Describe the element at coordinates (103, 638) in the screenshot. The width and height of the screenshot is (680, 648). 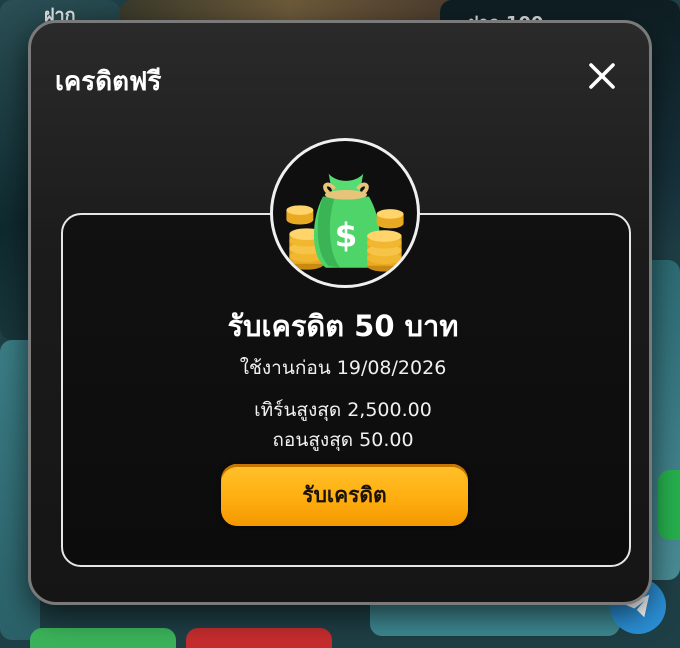
I see `background-green-button` at that location.